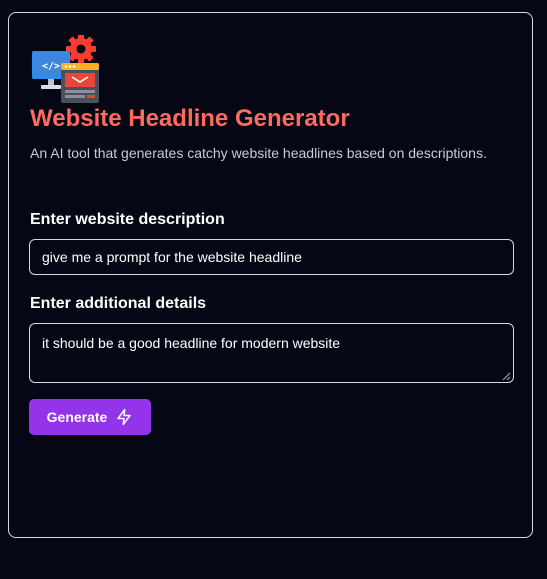 The width and height of the screenshot is (547, 579). Describe the element at coordinates (190, 118) in the screenshot. I see `page-title: Website Headline Generator` at that location.